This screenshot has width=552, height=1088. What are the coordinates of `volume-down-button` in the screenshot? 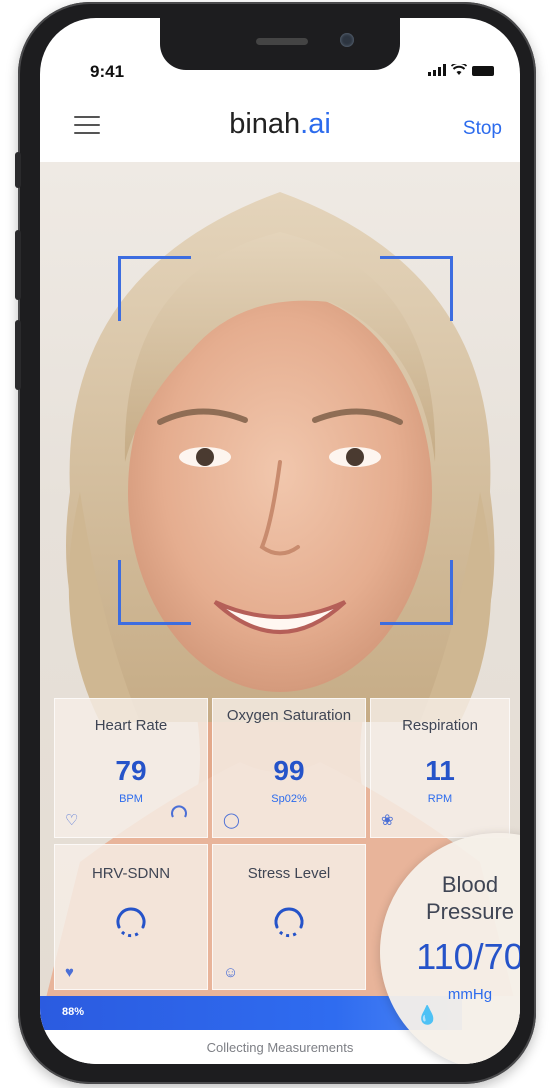 It's located at (18, 355).